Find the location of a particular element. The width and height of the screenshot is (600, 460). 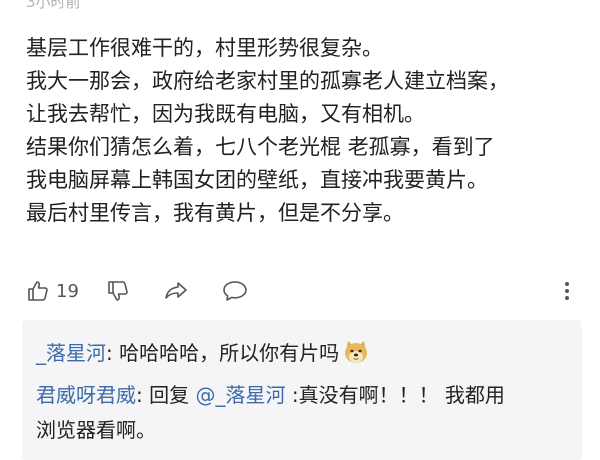

post-line: 基层工作很难干的，村里形势很复杂。 is located at coordinates (204, 48).